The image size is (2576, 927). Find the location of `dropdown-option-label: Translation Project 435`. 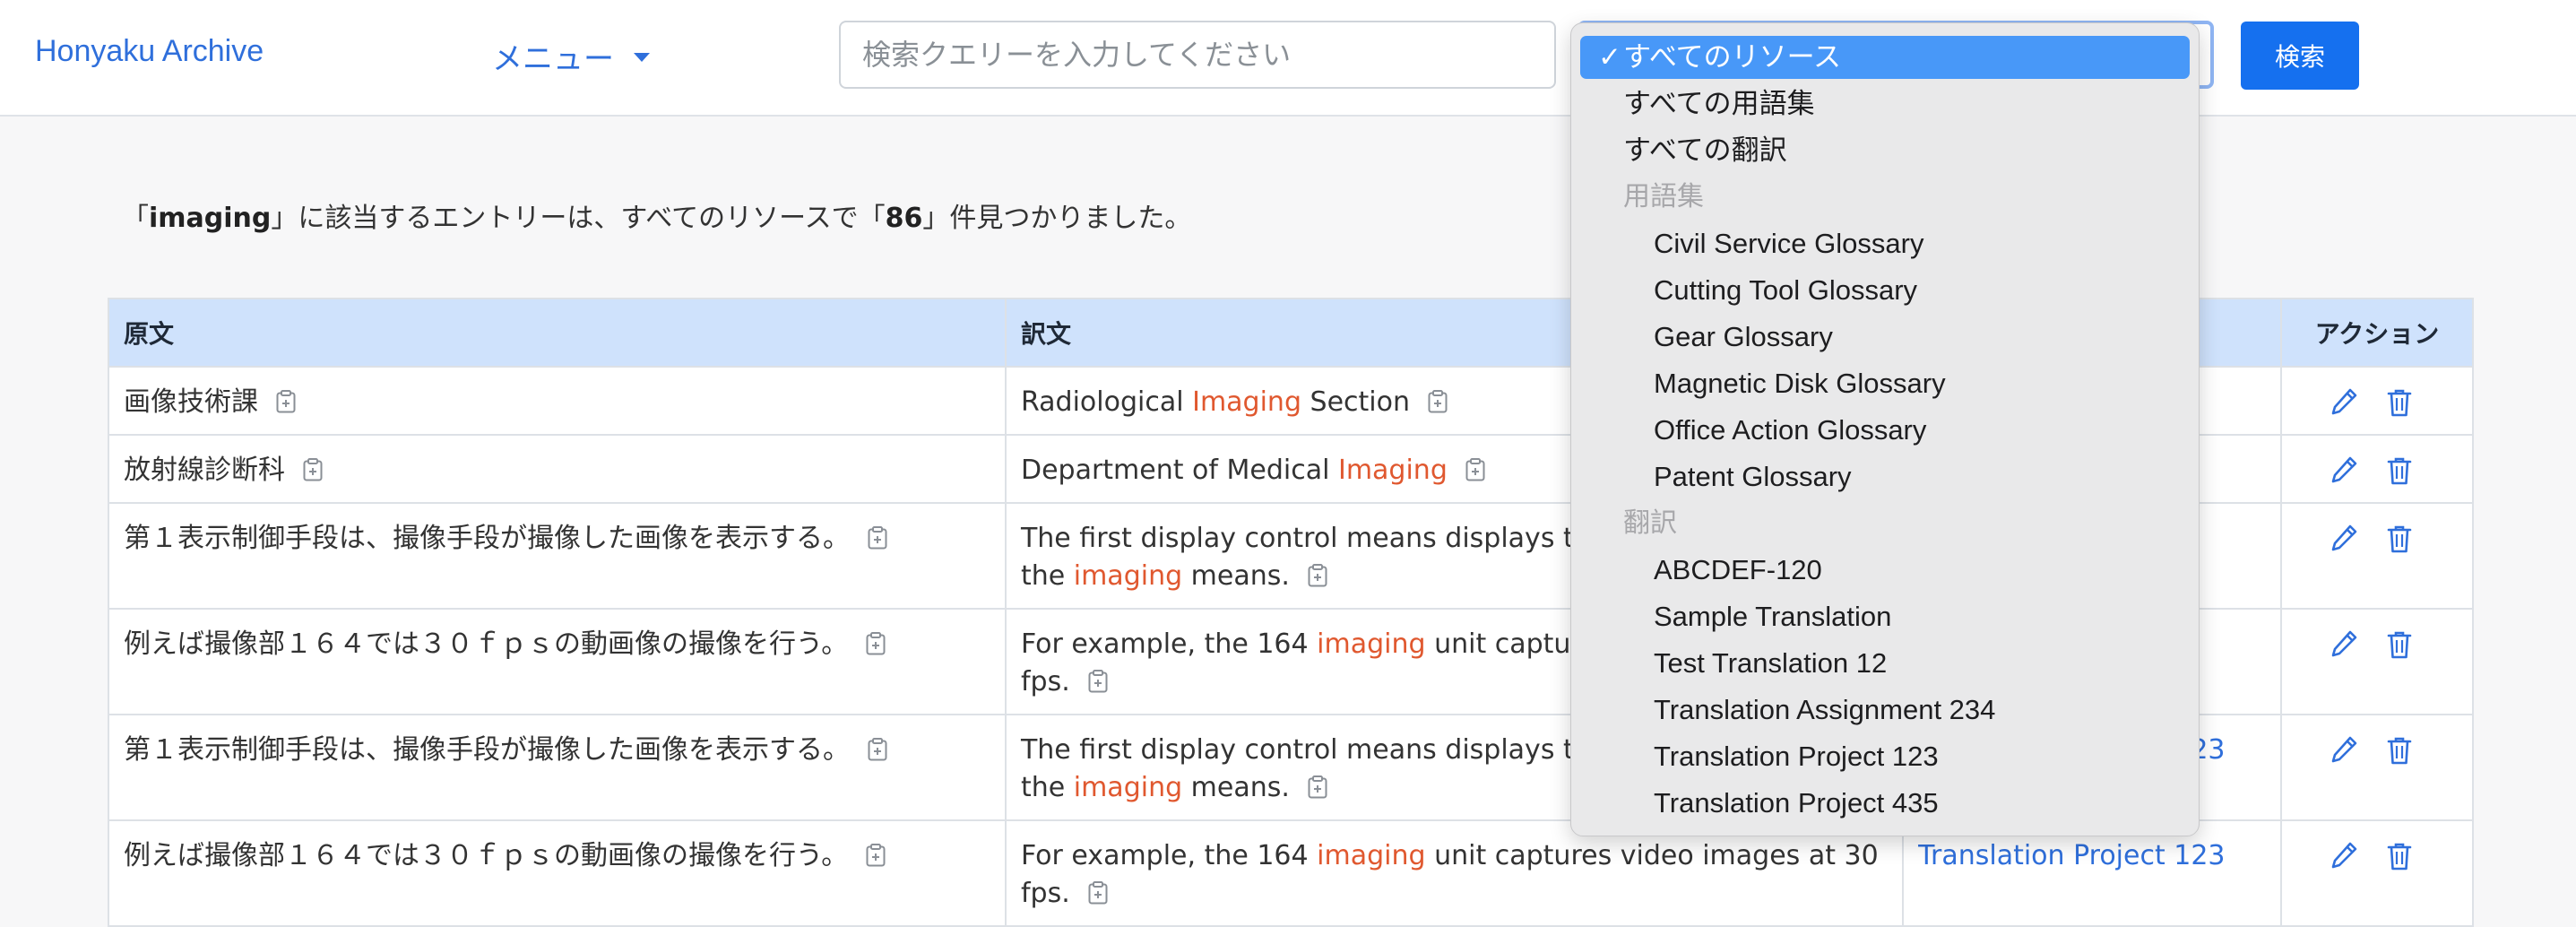

dropdown-option-label: Translation Project 435 is located at coordinates (1796, 803).